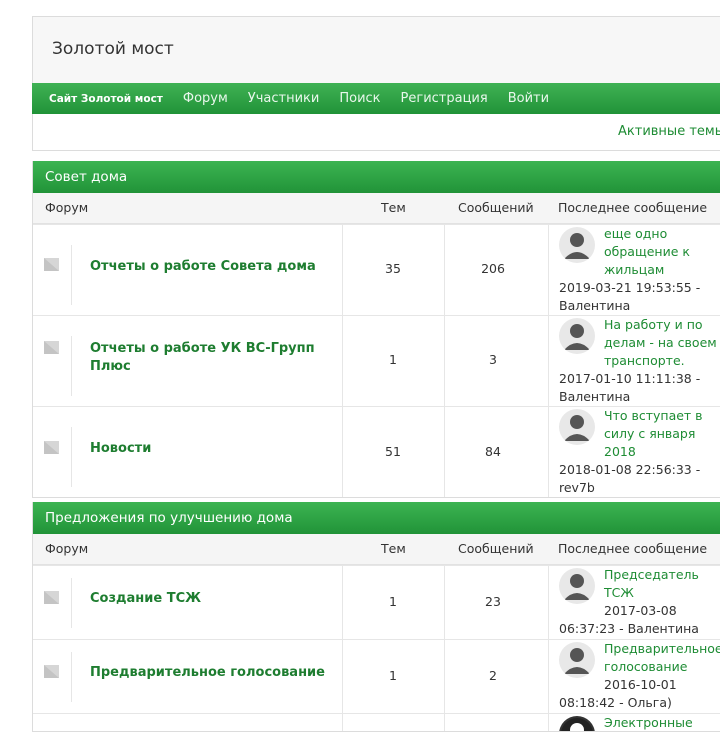 The image size is (720, 732). What do you see at coordinates (669, 131) in the screenshot?
I see `active-topics-link: Активные темы` at bounding box center [669, 131].